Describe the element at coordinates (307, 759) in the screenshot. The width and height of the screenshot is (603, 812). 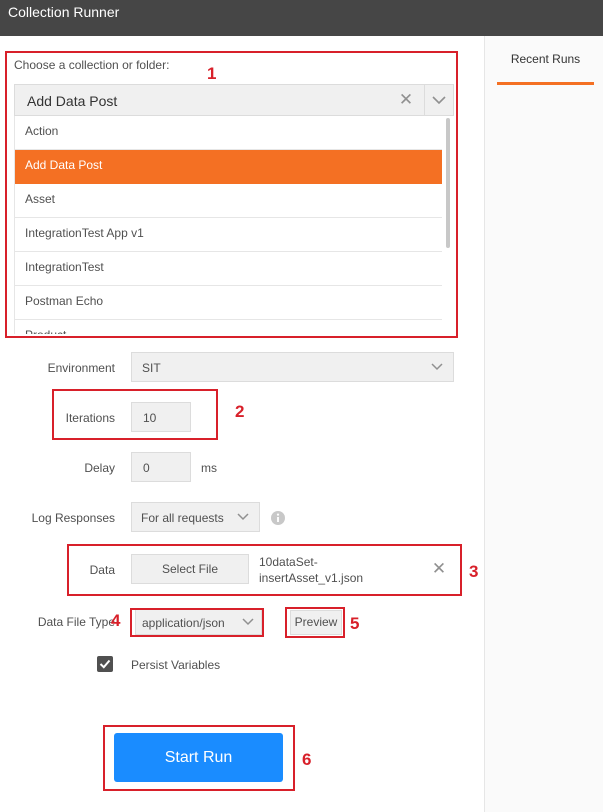
I see `annotation-number: 6` at that location.